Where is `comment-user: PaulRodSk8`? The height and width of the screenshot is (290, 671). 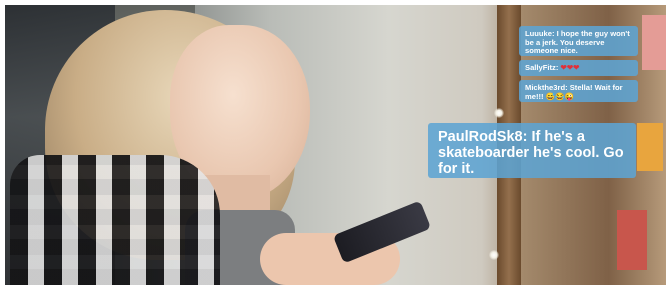
comment-user: PaulRodSk8 is located at coordinates (480, 137).